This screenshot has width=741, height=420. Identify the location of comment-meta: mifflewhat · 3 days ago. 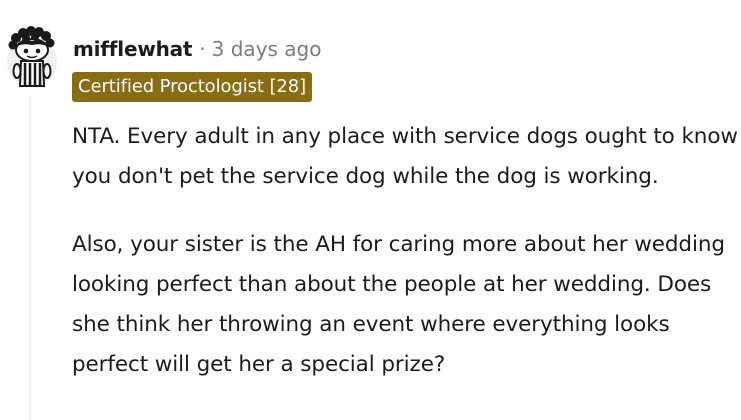
(197, 49).